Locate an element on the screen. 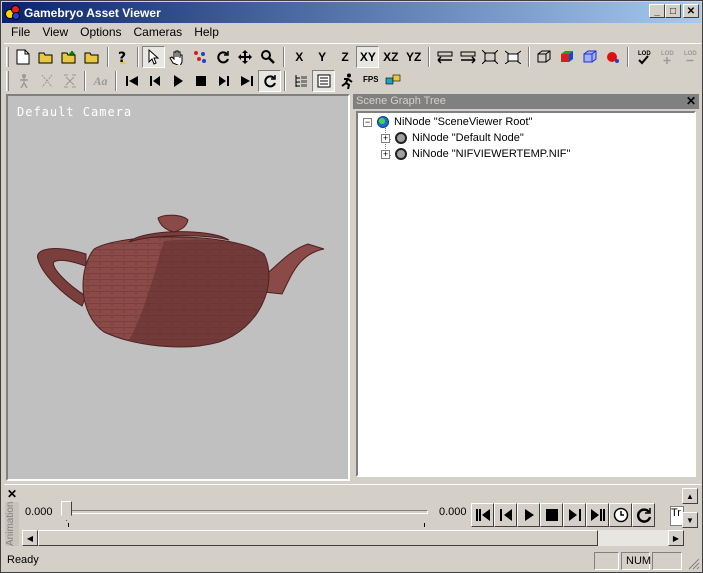 This screenshot has width=703, height=573. clock-icon is located at coordinates (620, 515).